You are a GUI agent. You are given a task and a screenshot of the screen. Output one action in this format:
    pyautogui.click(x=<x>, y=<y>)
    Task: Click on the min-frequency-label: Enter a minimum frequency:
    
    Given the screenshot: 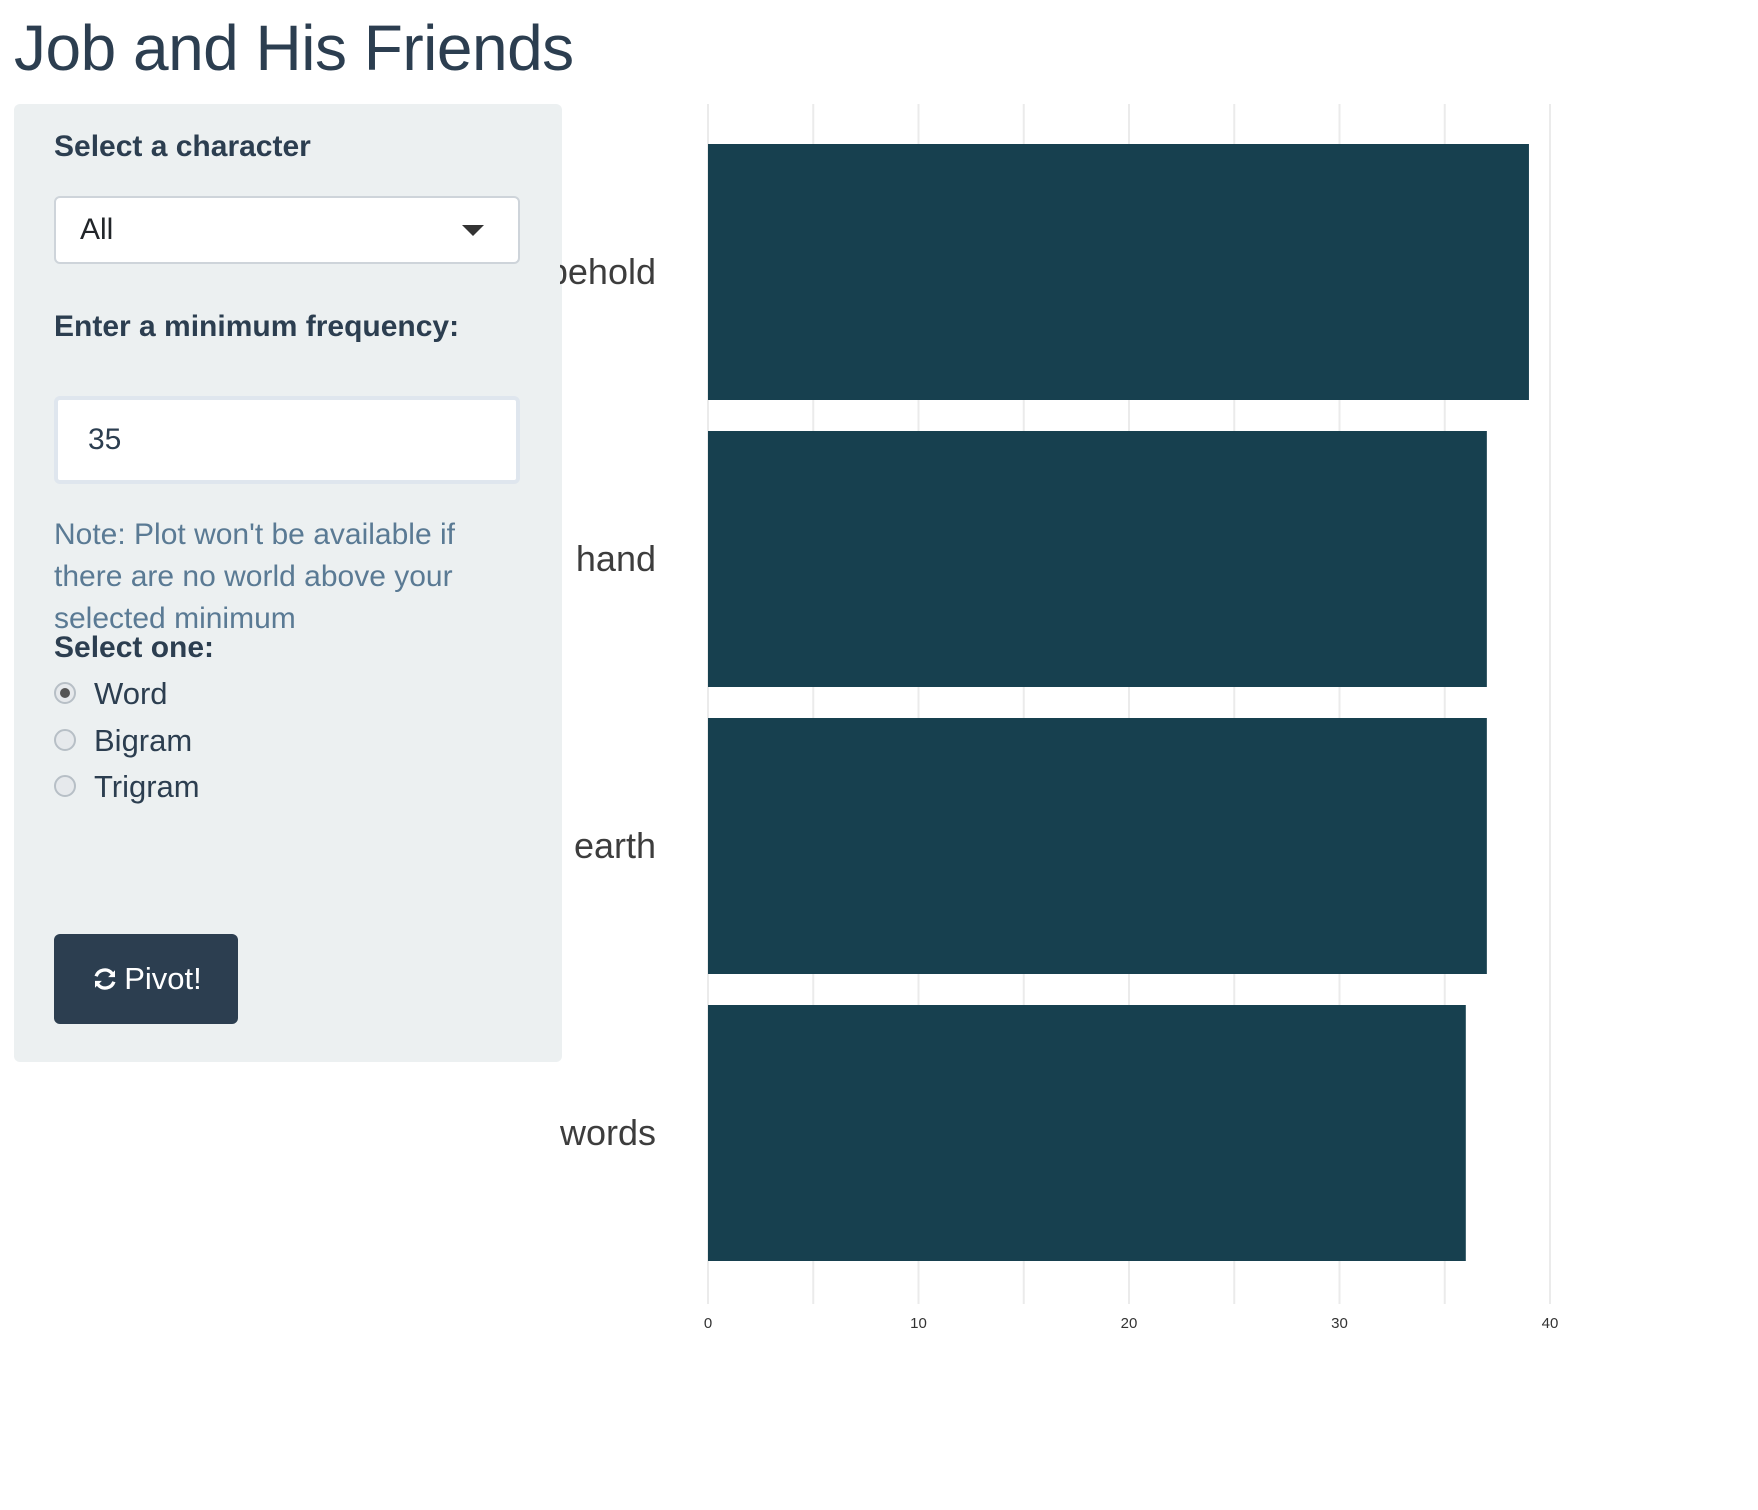 What is the action you would take?
    pyautogui.click(x=257, y=326)
    